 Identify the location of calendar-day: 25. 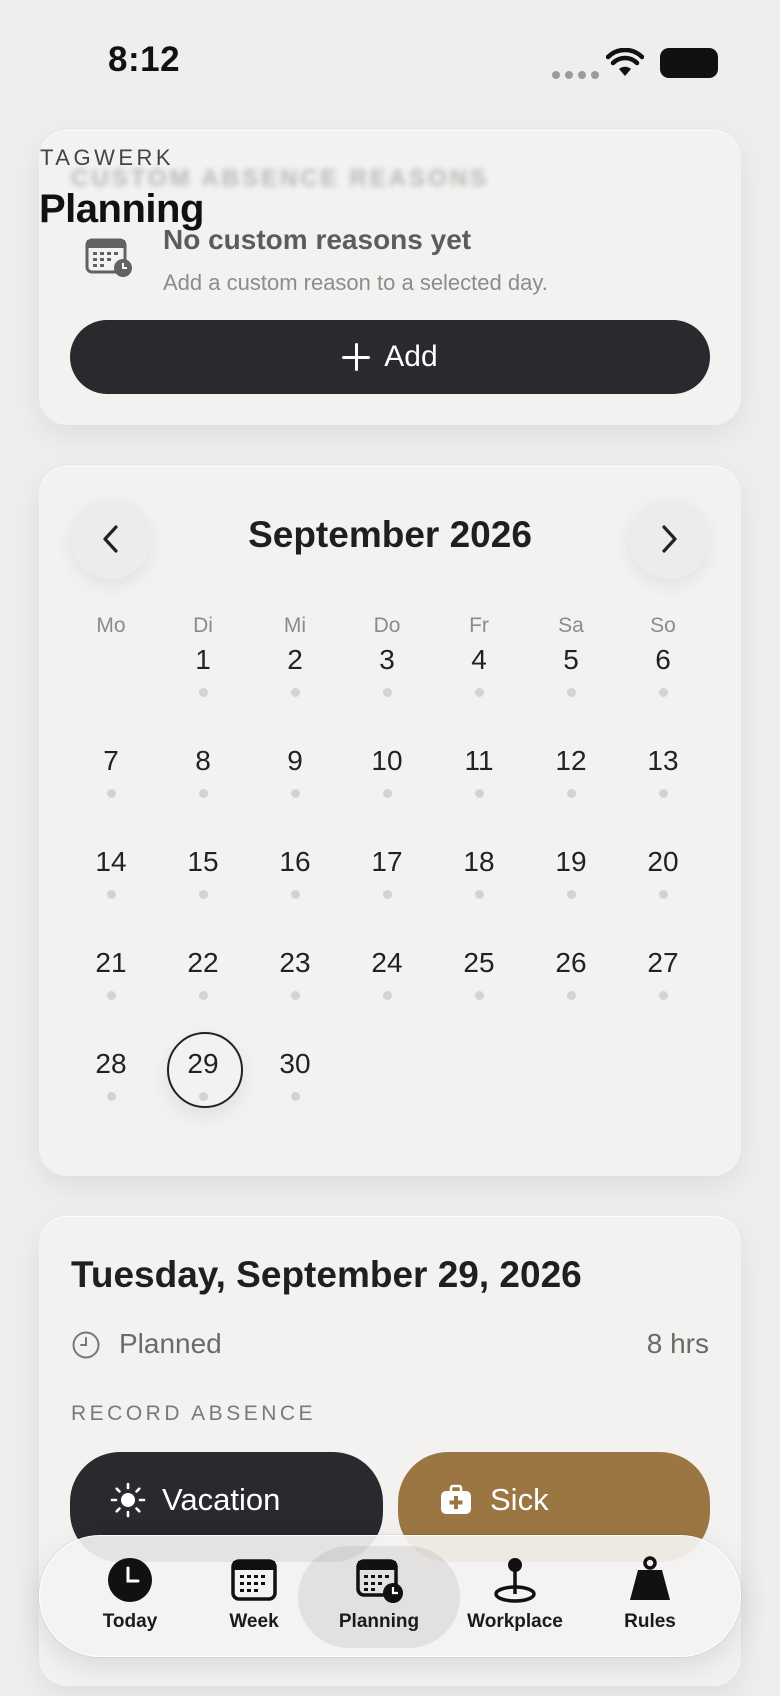
(479, 979).